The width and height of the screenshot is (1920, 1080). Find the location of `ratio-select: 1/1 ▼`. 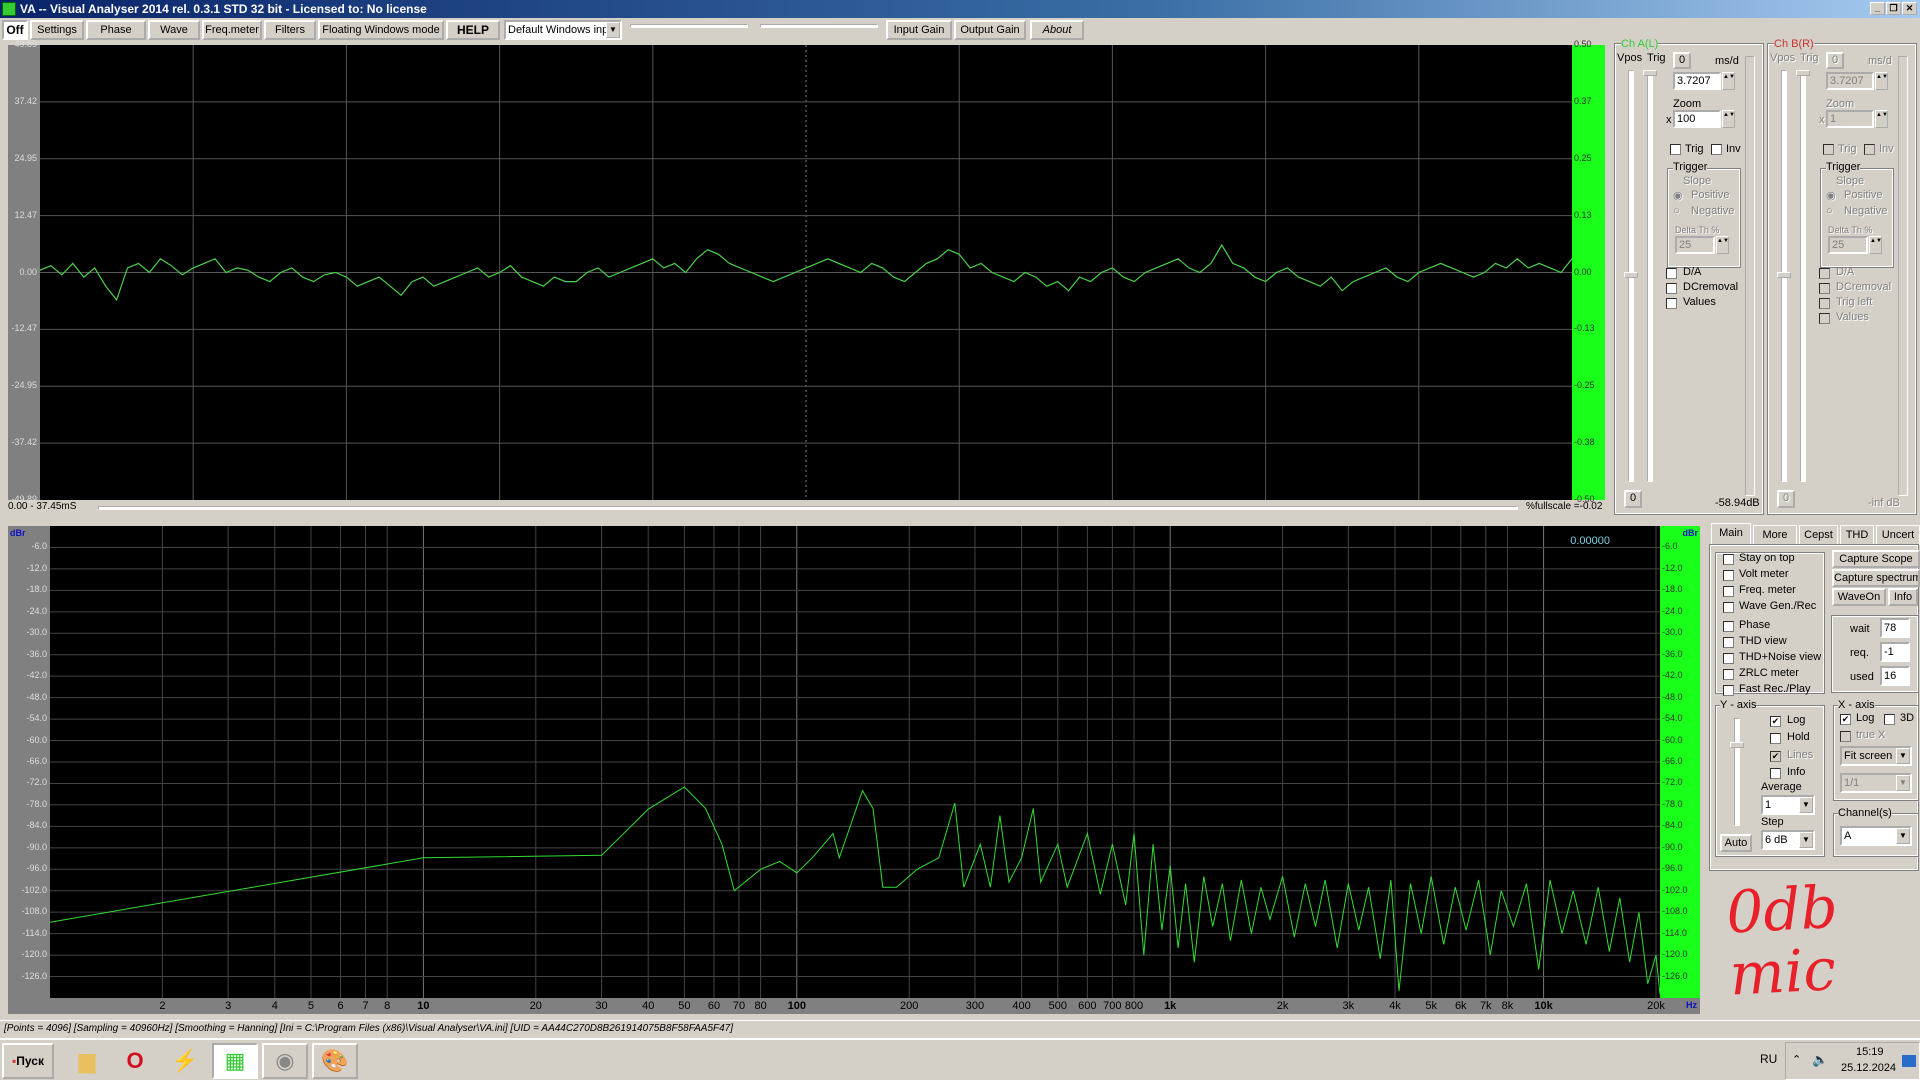

ratio-select: 1/1 ▼ is located at coordinates (1876, 783).